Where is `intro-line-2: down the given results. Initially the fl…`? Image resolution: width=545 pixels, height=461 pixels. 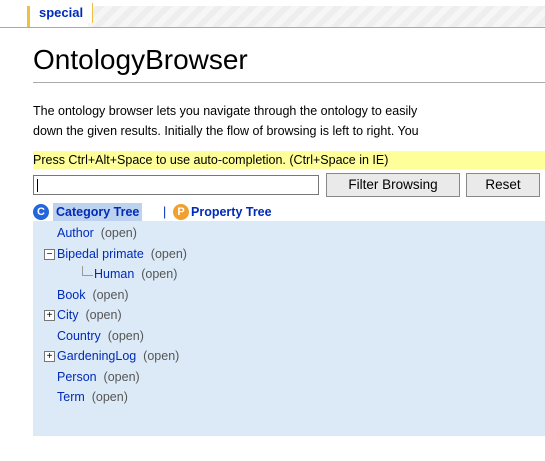 intro-line-2: down the given results. Initially the fl… is located at coordinates (226, 131).